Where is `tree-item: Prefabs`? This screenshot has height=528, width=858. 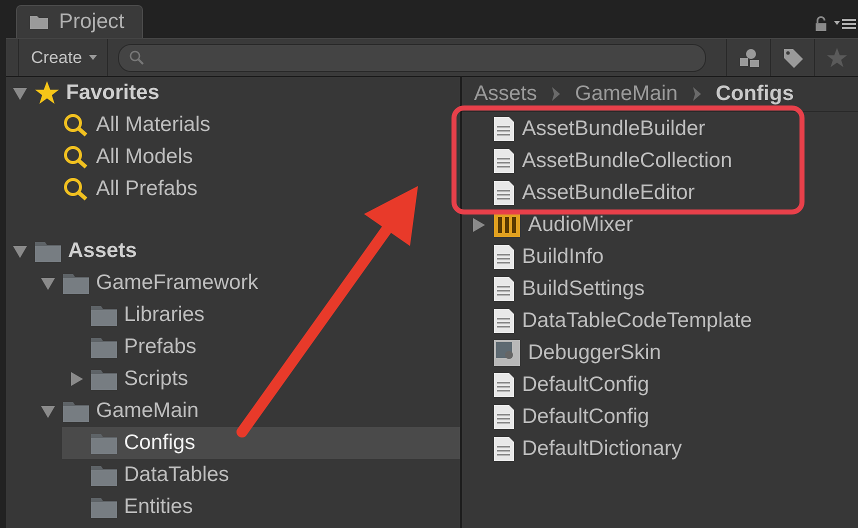 tree-item: Prefabs is located at coordinates (261, 347).